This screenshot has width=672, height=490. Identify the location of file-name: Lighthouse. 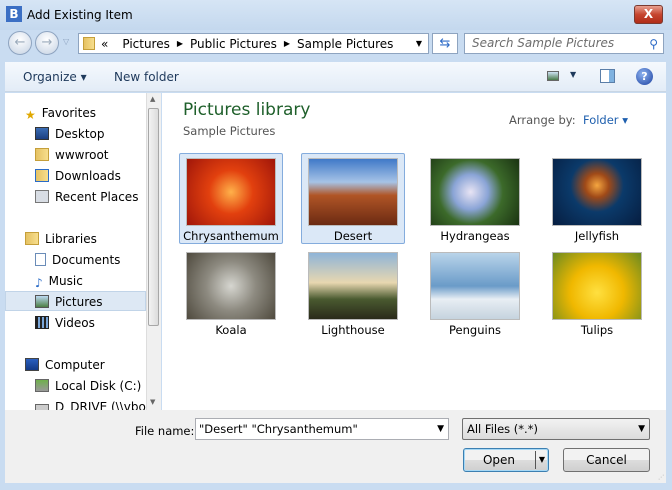
(353, 330).